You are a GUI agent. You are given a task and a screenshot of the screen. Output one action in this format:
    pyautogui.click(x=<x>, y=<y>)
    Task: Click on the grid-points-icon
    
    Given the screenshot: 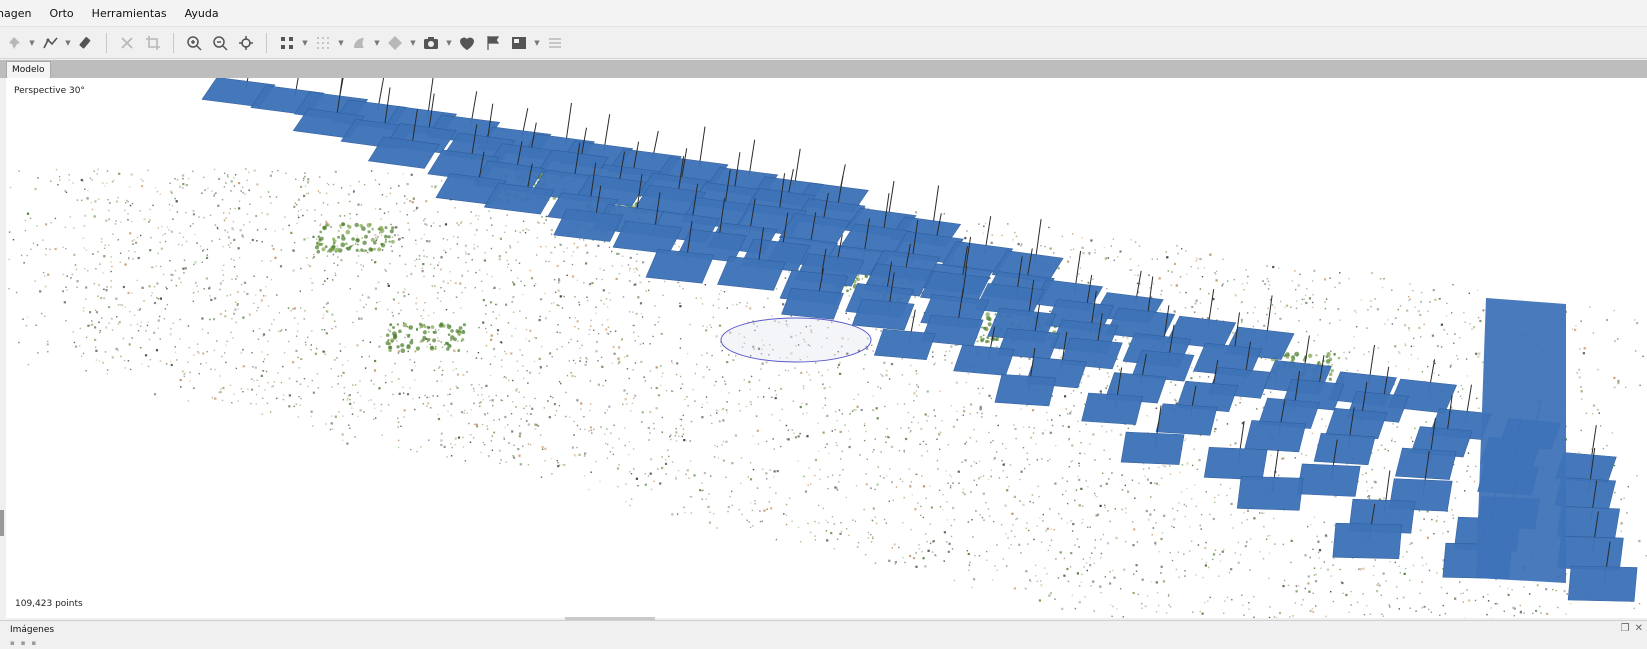 What is the action you would take?
    pyautogui.click(x=287, y=43)
    